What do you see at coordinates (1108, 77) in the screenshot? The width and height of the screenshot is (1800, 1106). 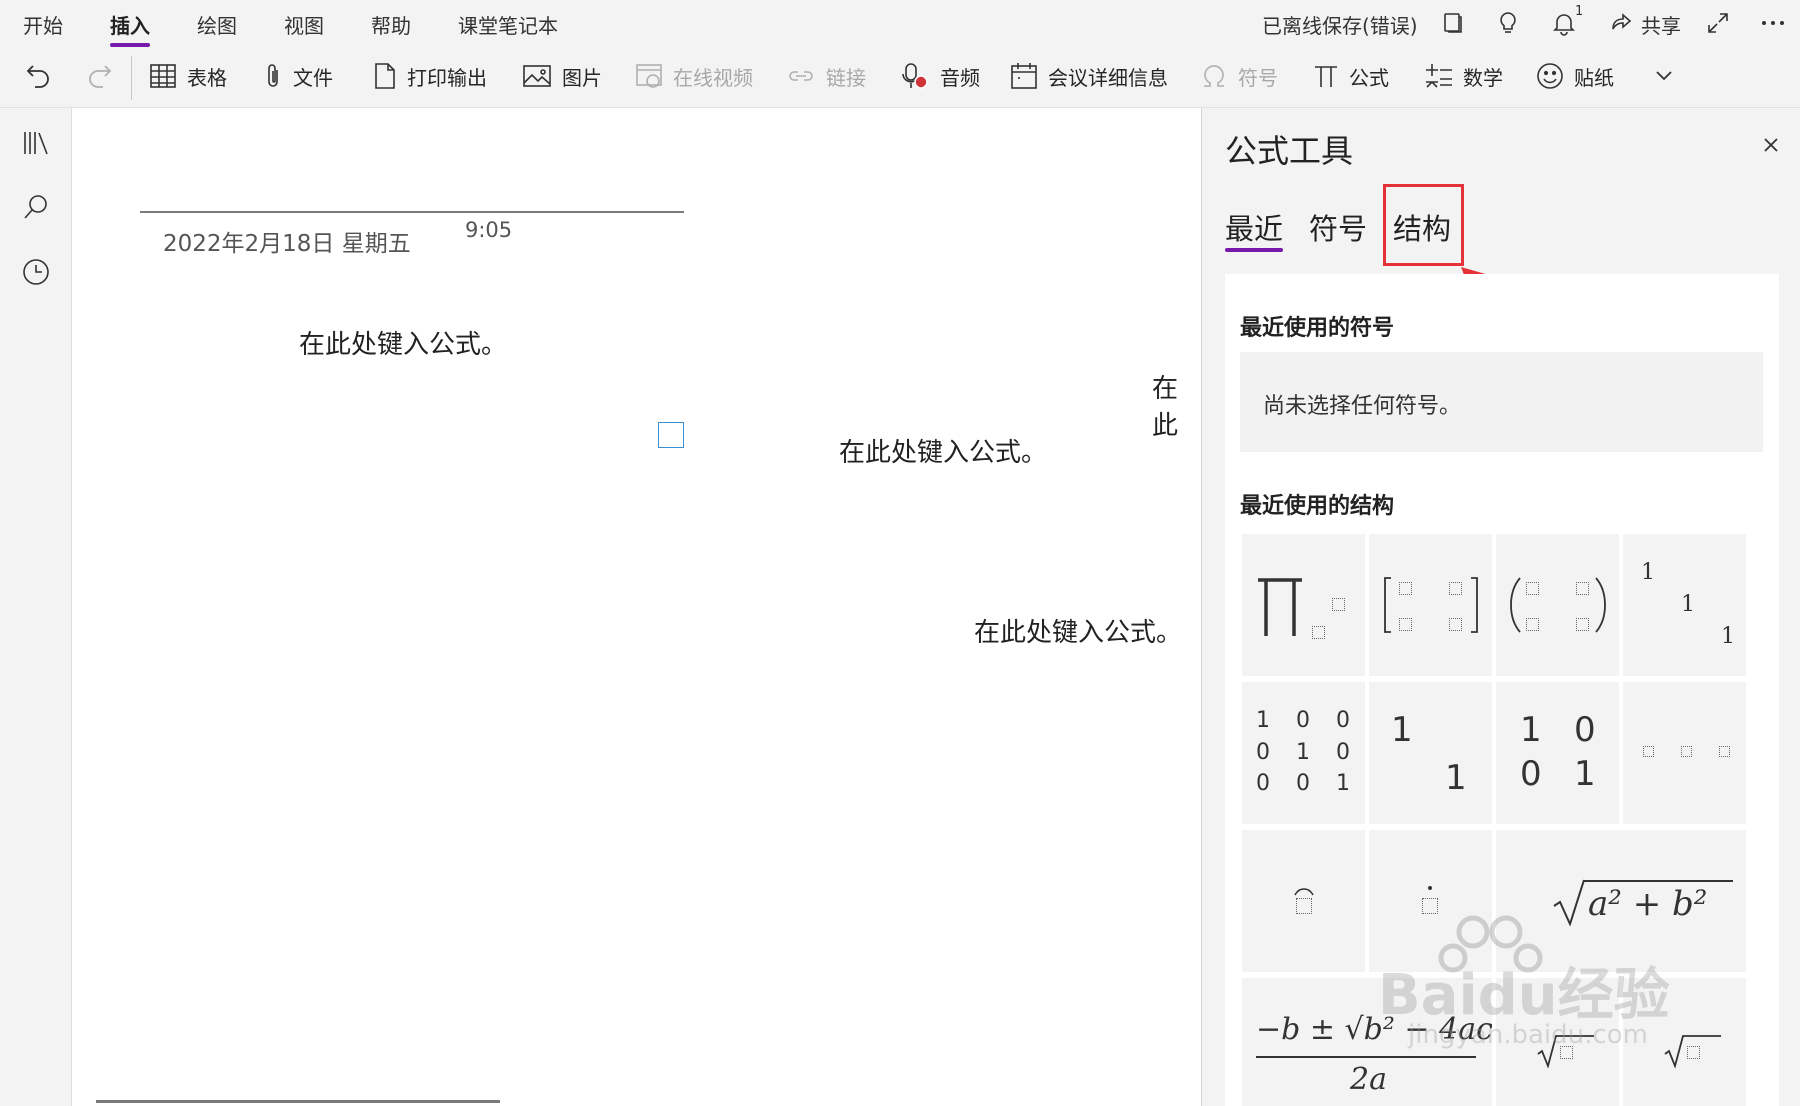 I see `meeting-details-label: 会议详细信息` at bounding box center [1108, 77].